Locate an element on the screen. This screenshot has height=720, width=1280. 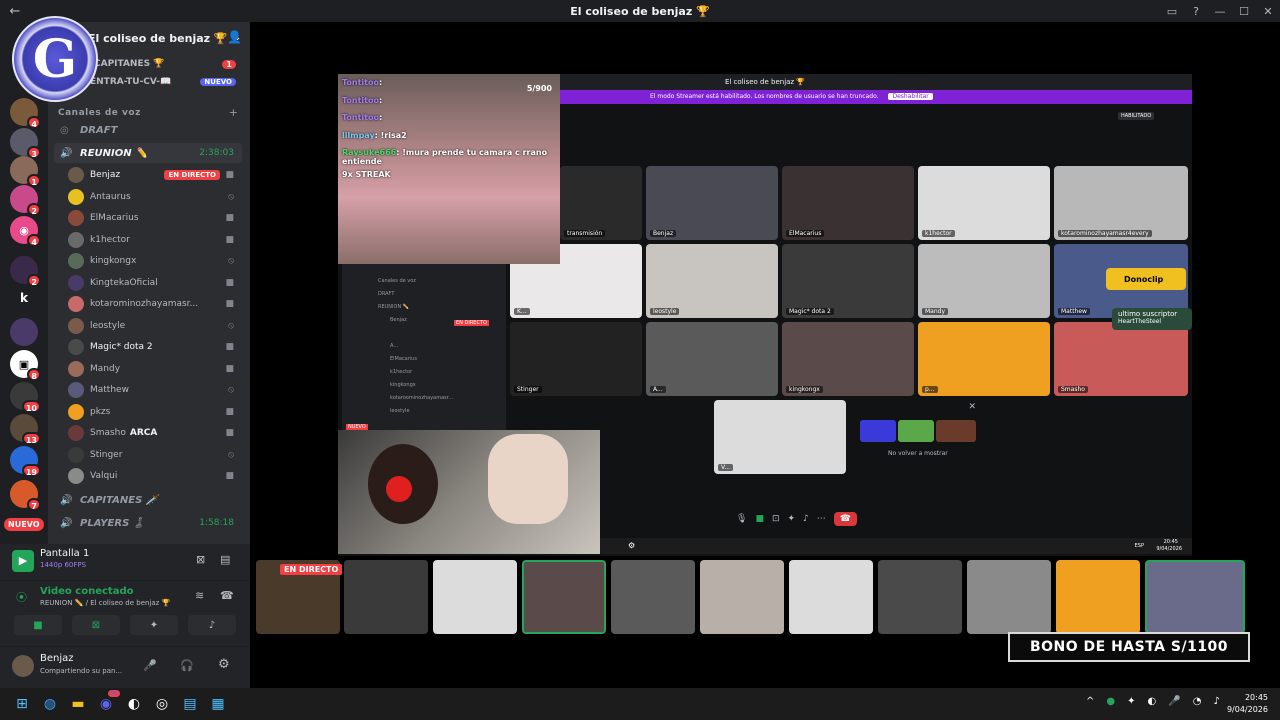
voice-member-row: k1hector ■ is located at coordinates (154, 240).